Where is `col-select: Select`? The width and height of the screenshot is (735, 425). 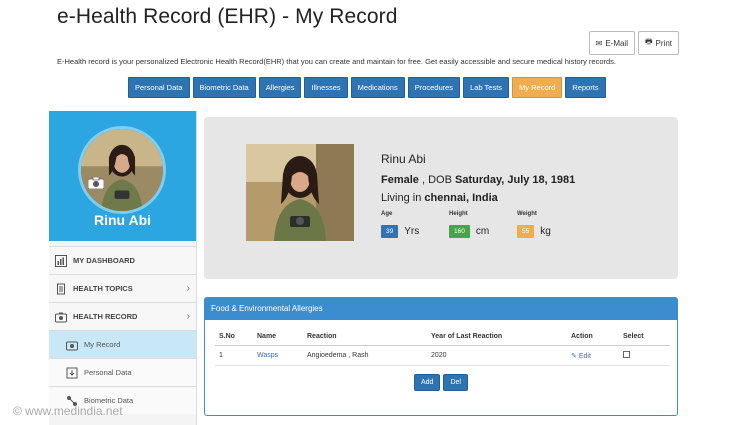
col-select: Select is located at coordinates (644, 337).